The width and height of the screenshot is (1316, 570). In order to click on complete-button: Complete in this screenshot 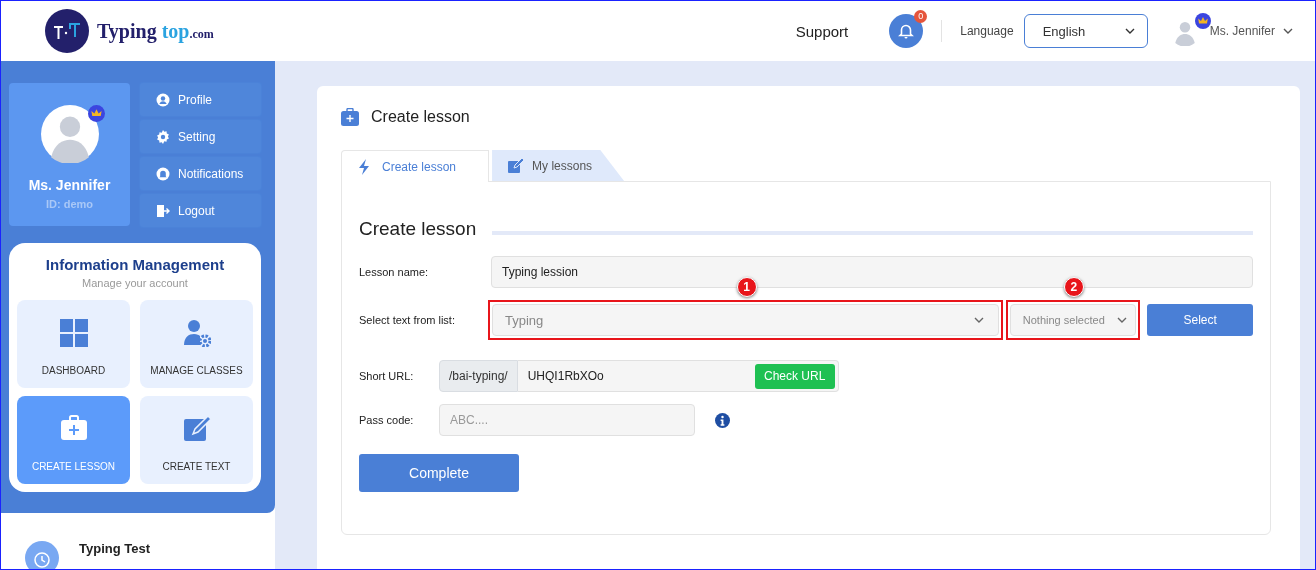, I will do `click(439, 473)`.